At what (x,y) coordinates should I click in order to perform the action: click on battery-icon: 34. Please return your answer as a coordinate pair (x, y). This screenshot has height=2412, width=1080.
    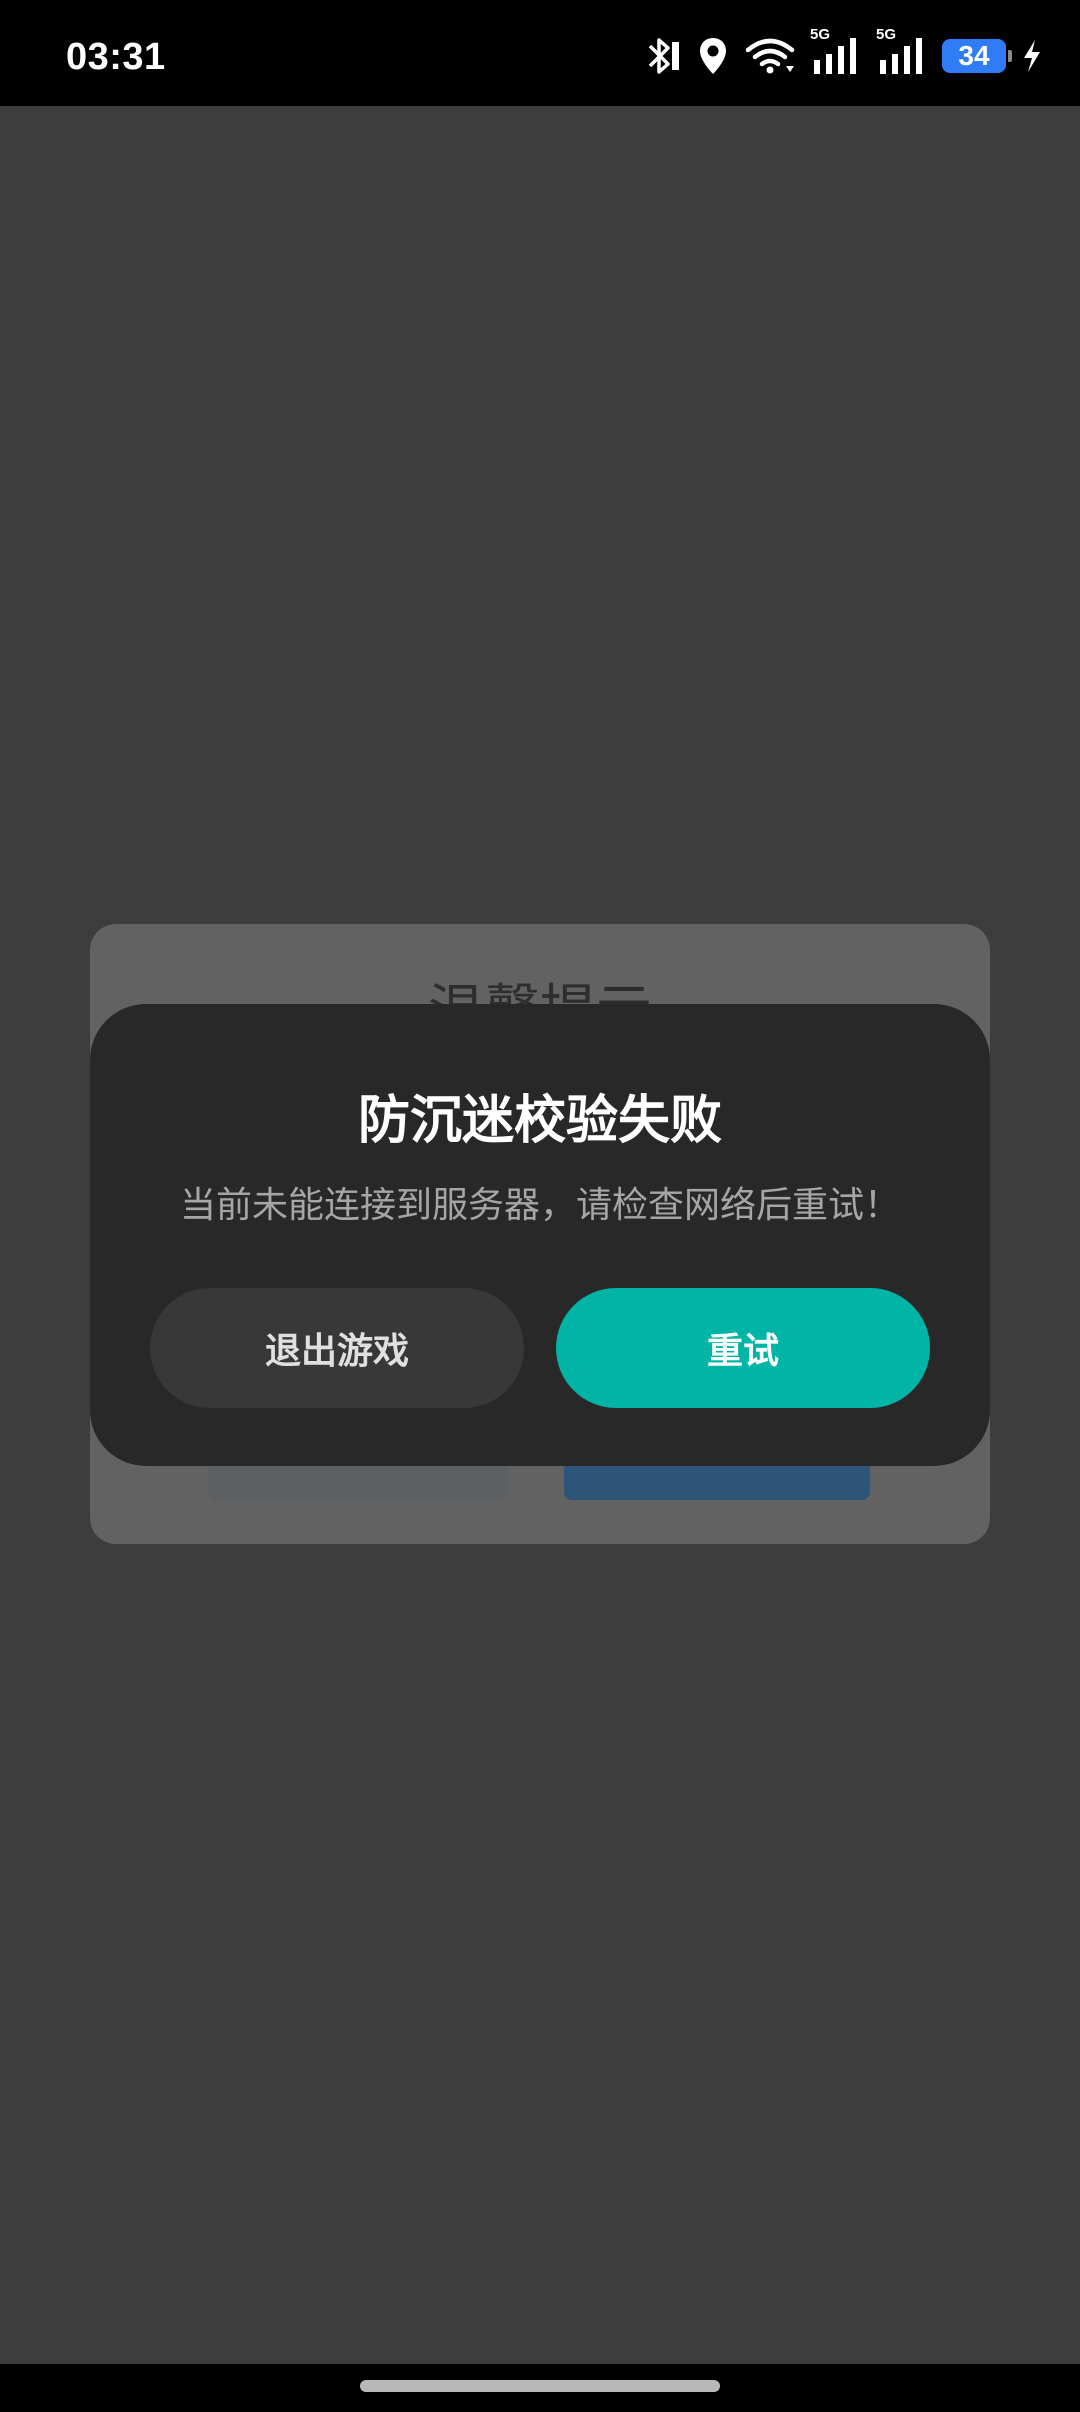
    Looking at the image, I should click on (977, 56).